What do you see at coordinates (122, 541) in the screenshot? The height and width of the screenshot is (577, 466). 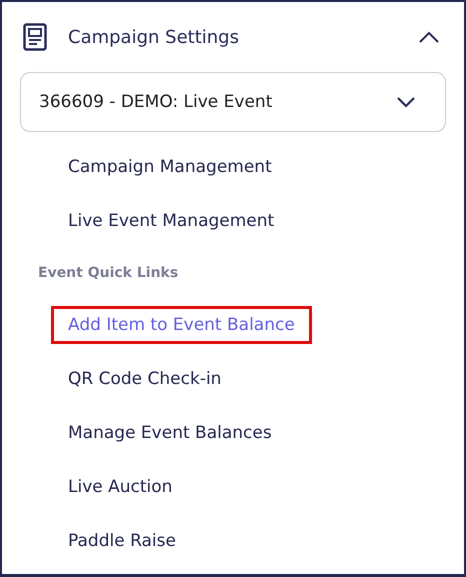 I see `nav-link: Paddle Raise` at bounding box center [122, 541].